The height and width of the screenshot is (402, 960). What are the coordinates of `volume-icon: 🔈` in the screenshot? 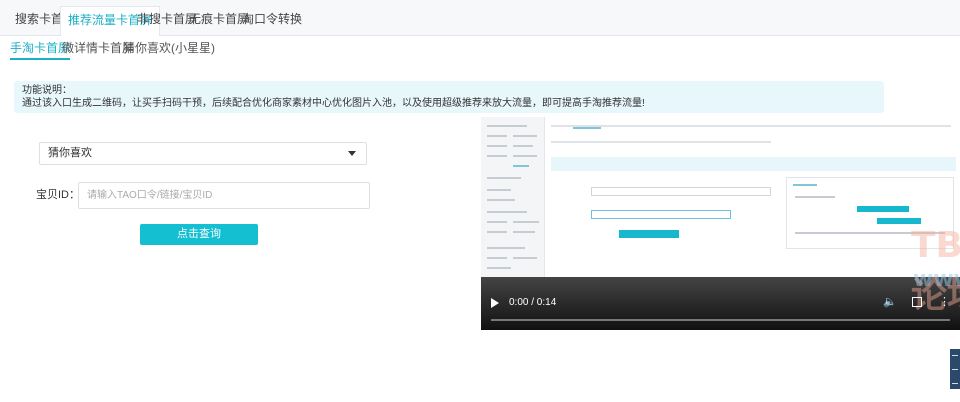 It's located at (890, 302).